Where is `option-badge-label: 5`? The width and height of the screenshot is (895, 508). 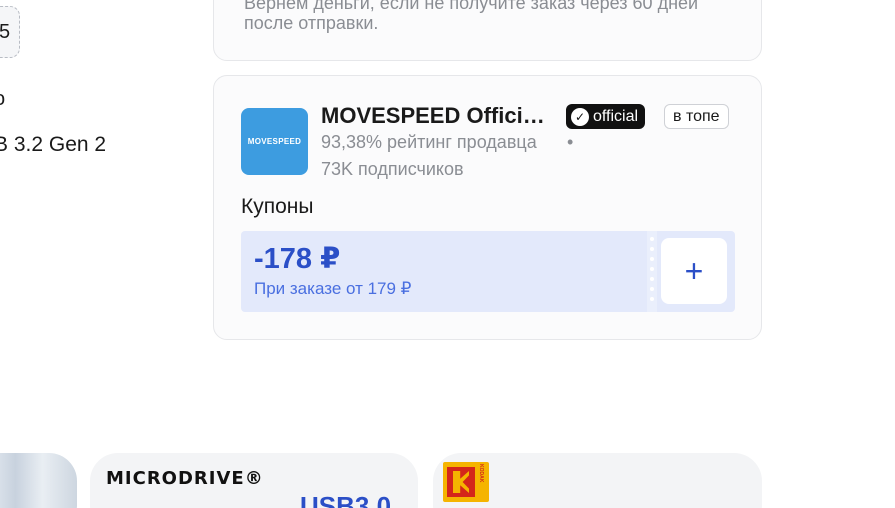 option-badge-label: 5 is located at coordinates (5, 32).